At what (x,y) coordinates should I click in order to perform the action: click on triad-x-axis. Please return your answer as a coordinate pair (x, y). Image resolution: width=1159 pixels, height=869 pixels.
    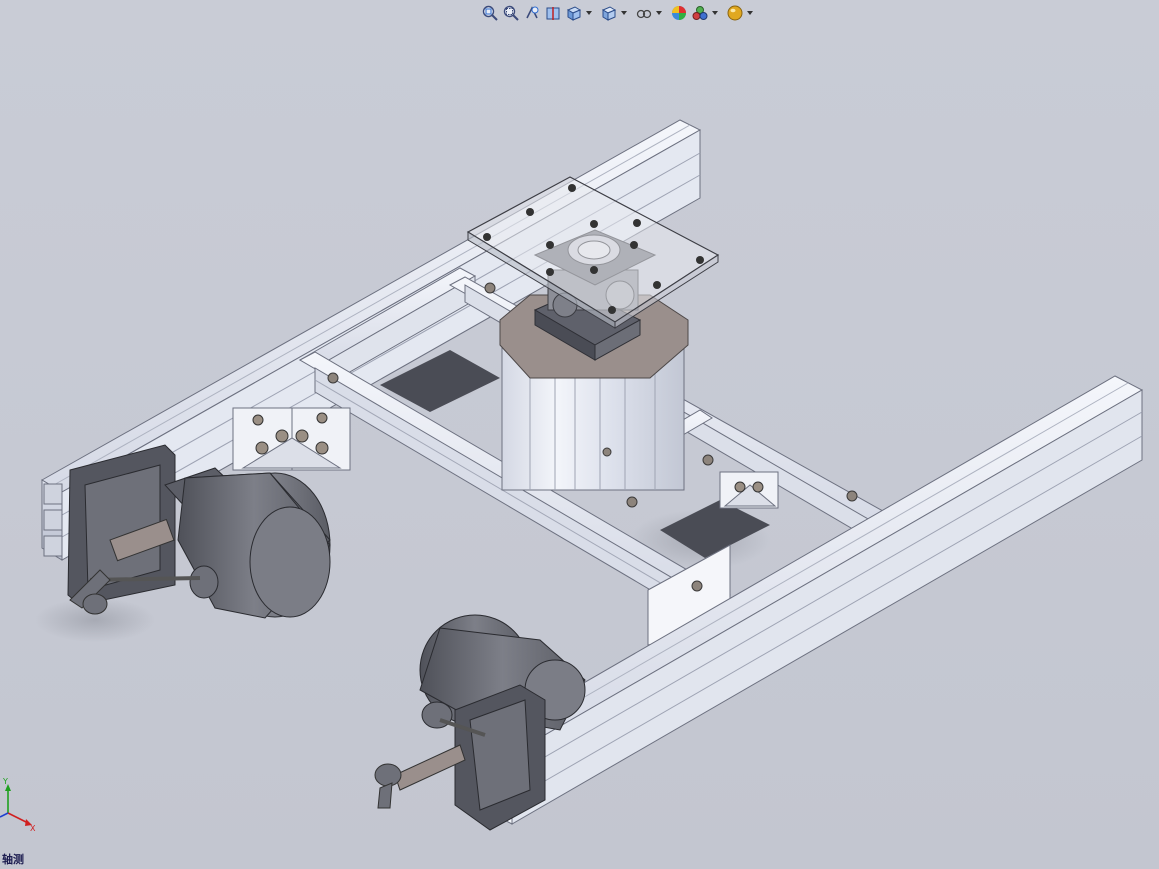
    Looking at the image, I should click on (18, 818).